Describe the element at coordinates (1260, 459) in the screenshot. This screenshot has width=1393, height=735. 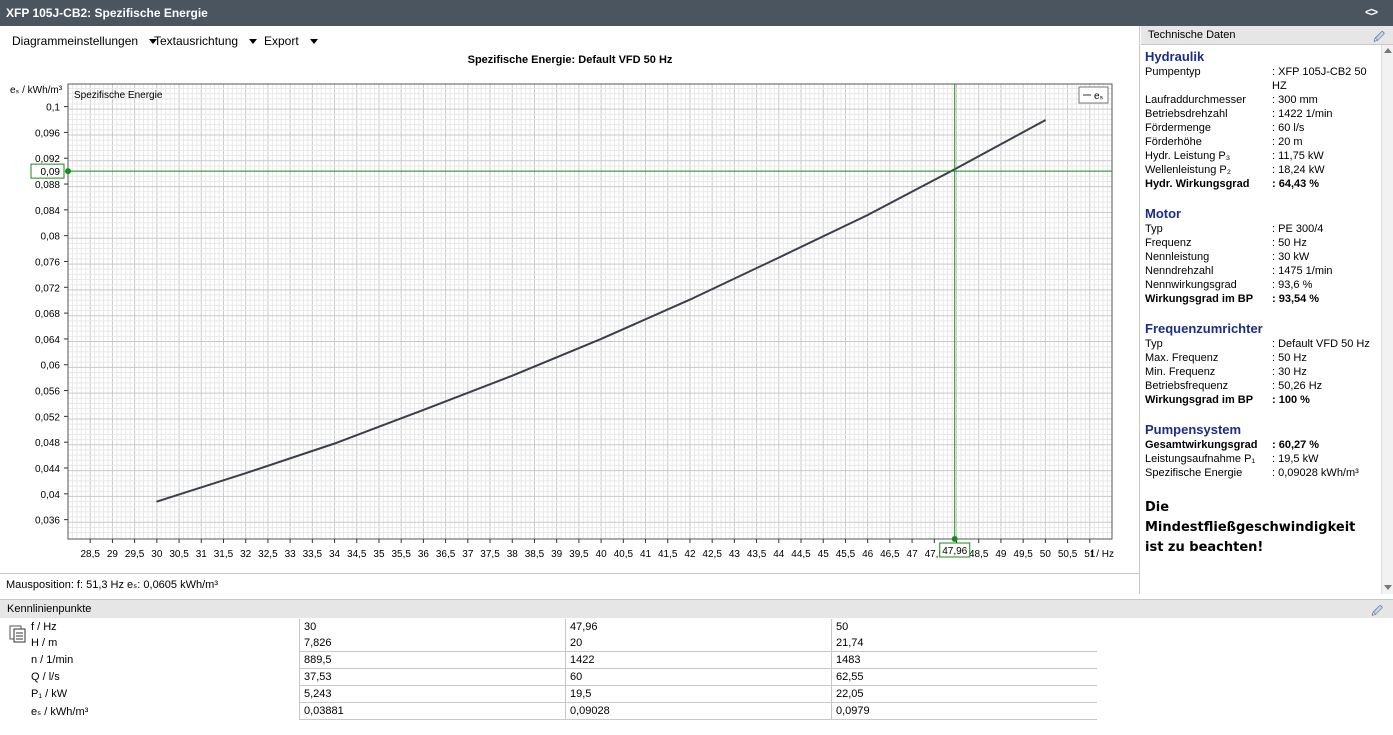
I see `technical-data-row: Leistungsaufnahme P₁ : 19,5 kW` at that location.